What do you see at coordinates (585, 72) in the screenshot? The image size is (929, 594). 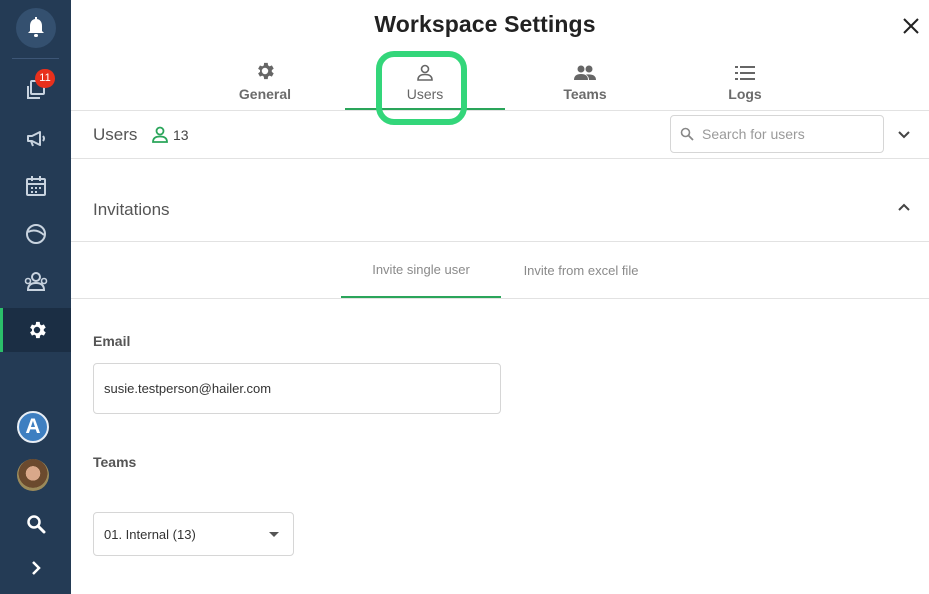 I see `people-icon` at bounding box center [585, 72].